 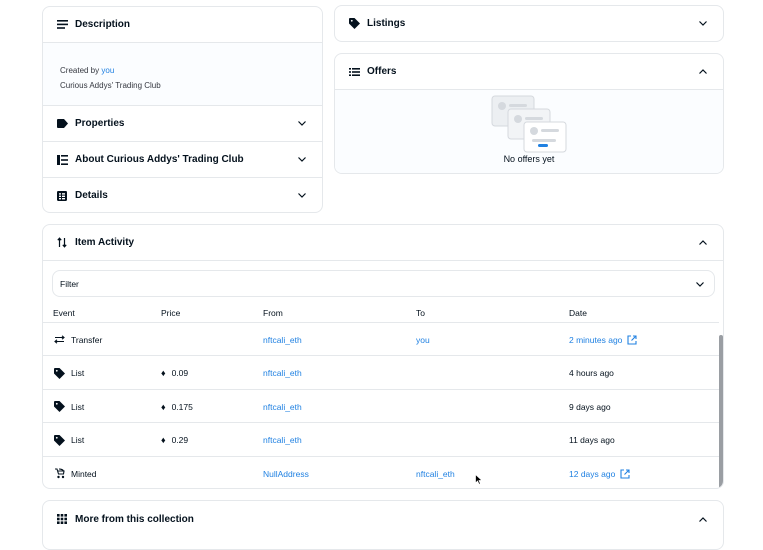 I want to click on col-from: From, so click(x=273, y=313).